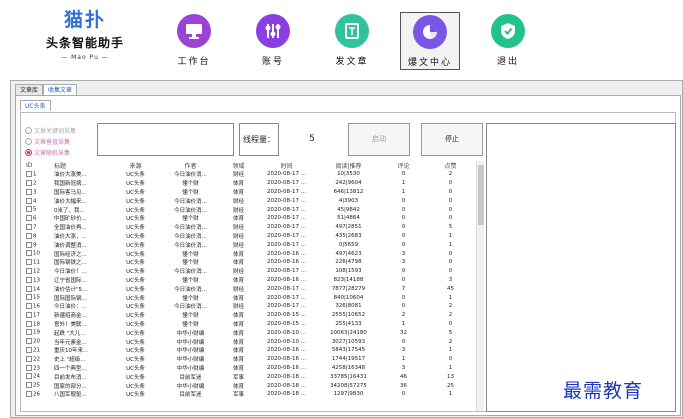  I want to click on table-cell: 1, so click(403, 323).